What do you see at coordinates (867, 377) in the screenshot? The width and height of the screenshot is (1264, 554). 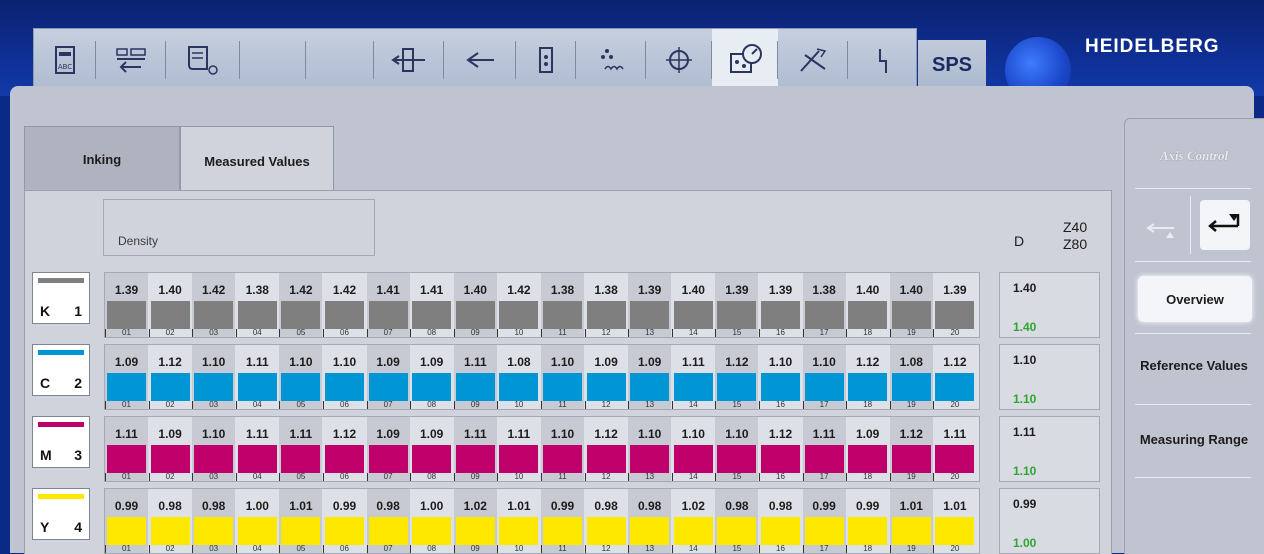 I see `zone-cell: 1.12 18` at bounding box center [867, 377].